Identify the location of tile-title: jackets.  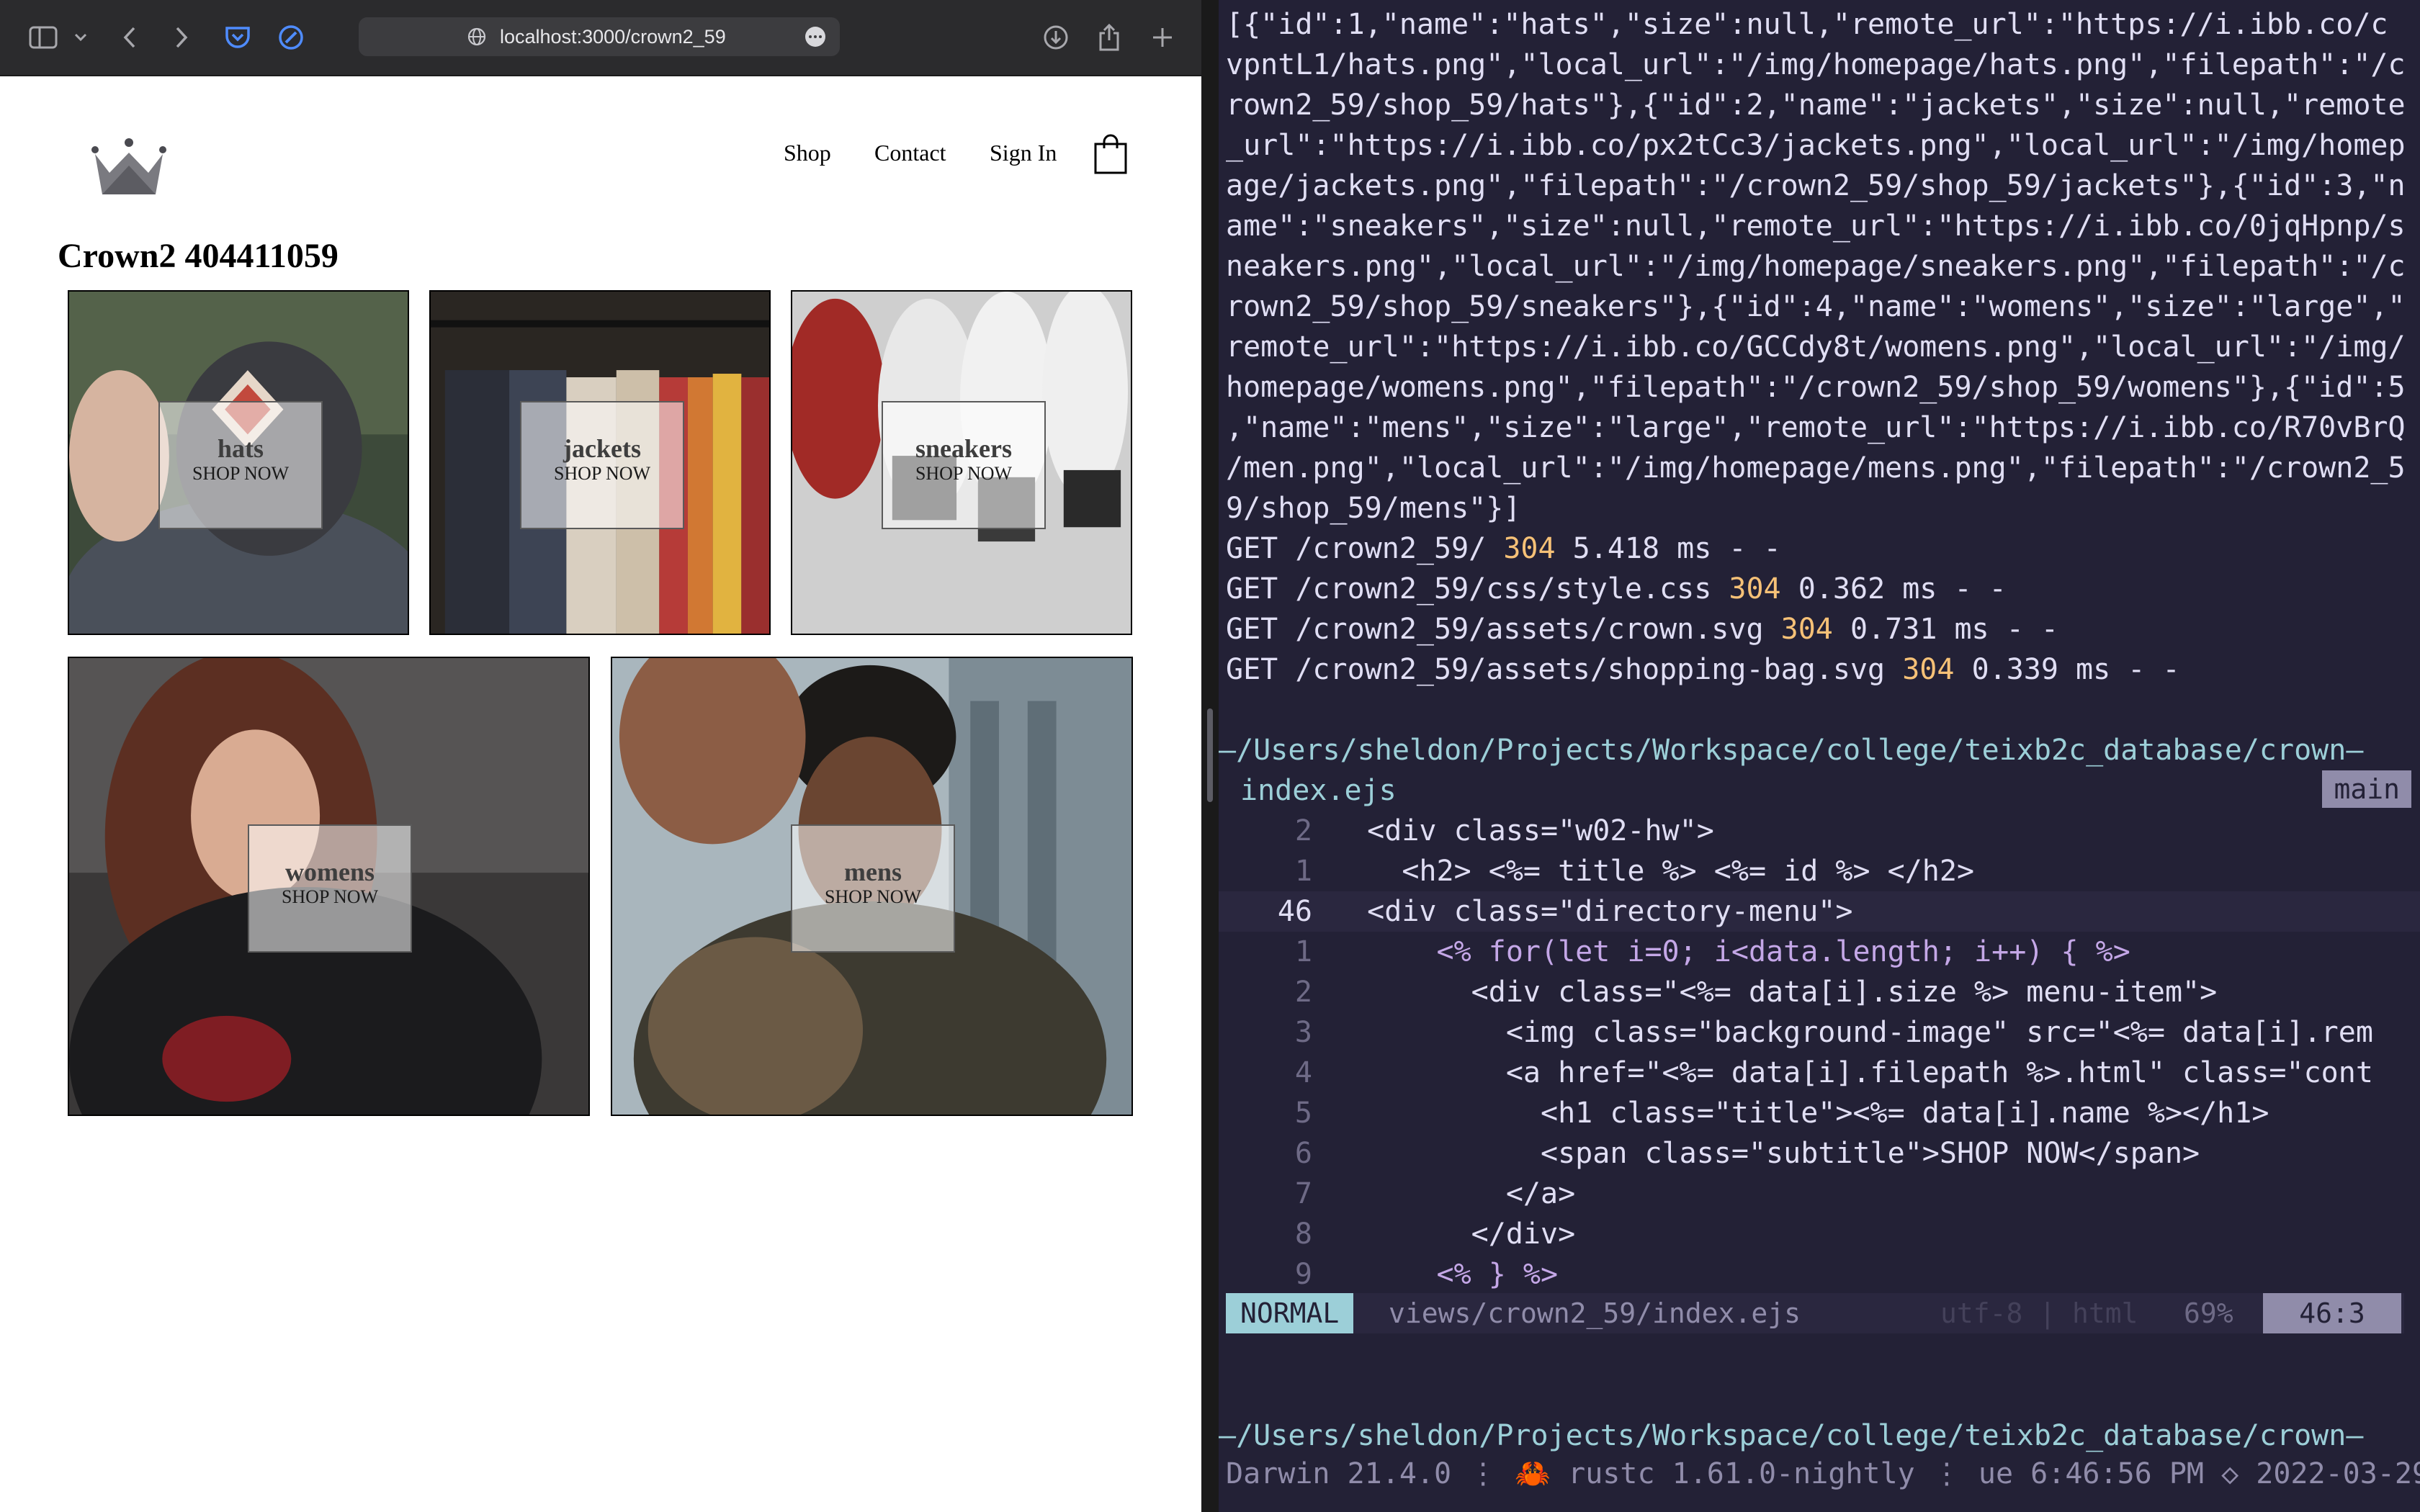
(602, 448).